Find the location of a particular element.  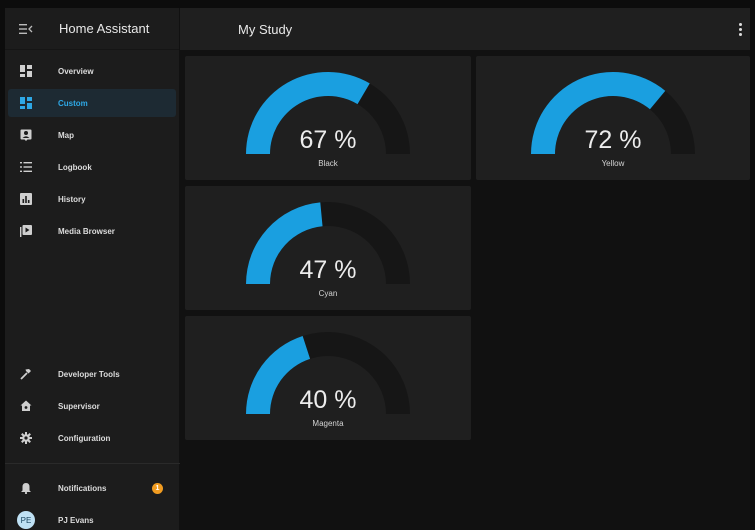

sidebar-divider is located at coordinates (92, 463).